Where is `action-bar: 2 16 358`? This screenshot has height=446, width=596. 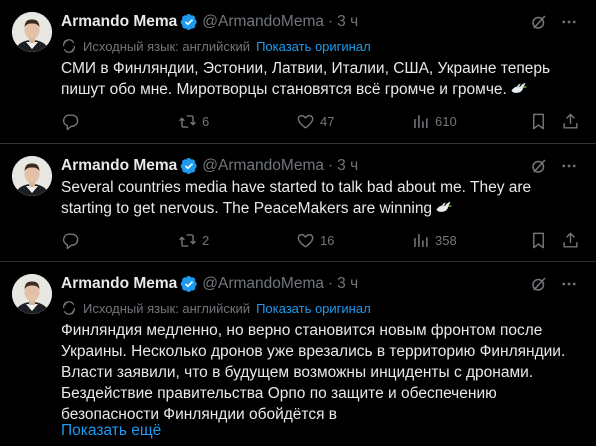
action-bar: 2 16 358 is located at coordinates (323, 240).